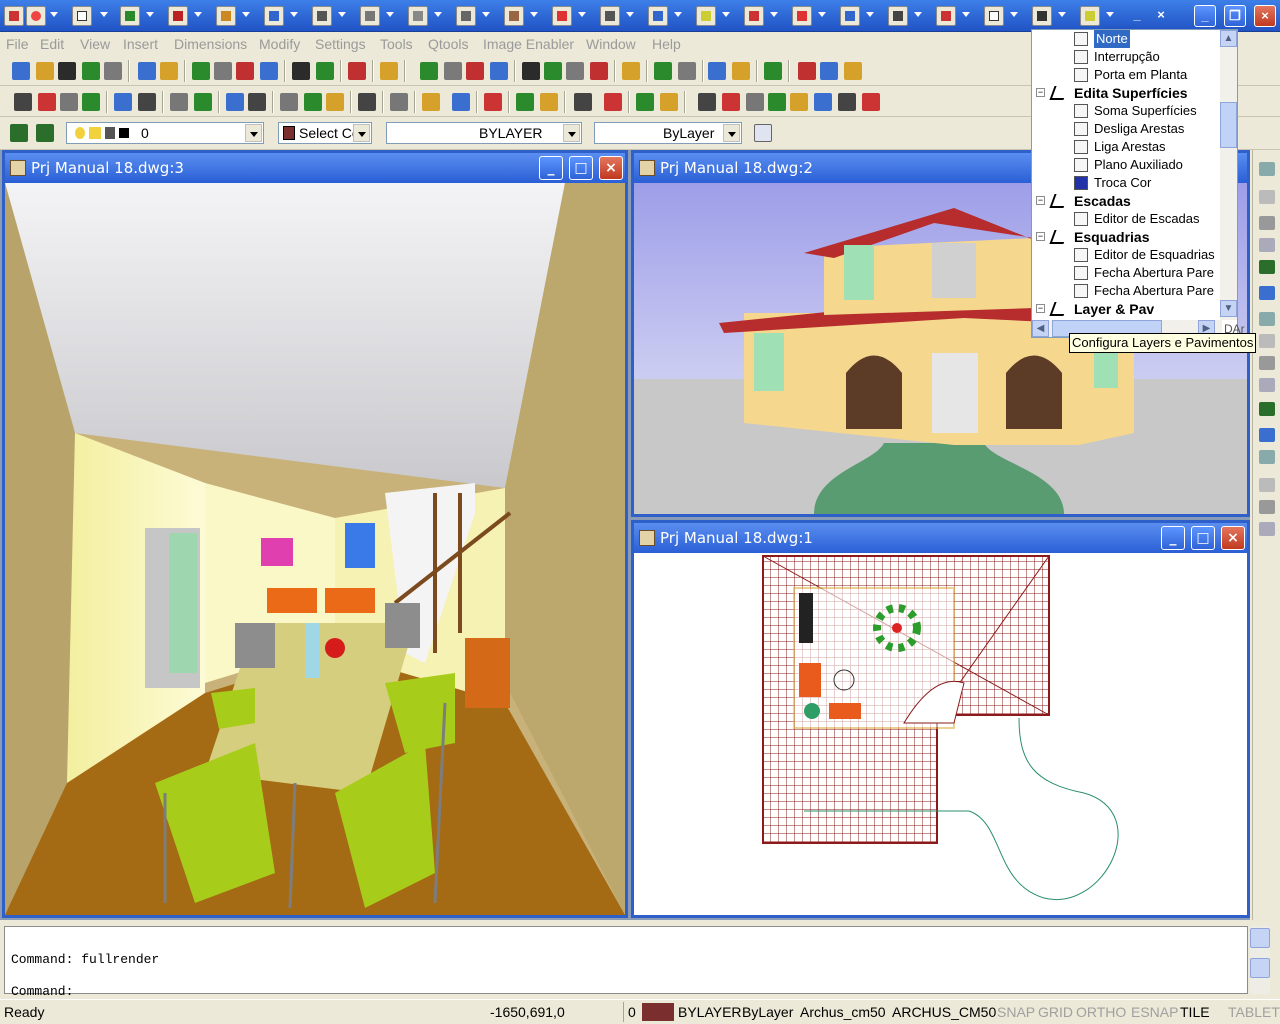  What do you see at coordinates (91, 102) in the screenshot?
I see `array-icon` at bounding box center [91, 102].